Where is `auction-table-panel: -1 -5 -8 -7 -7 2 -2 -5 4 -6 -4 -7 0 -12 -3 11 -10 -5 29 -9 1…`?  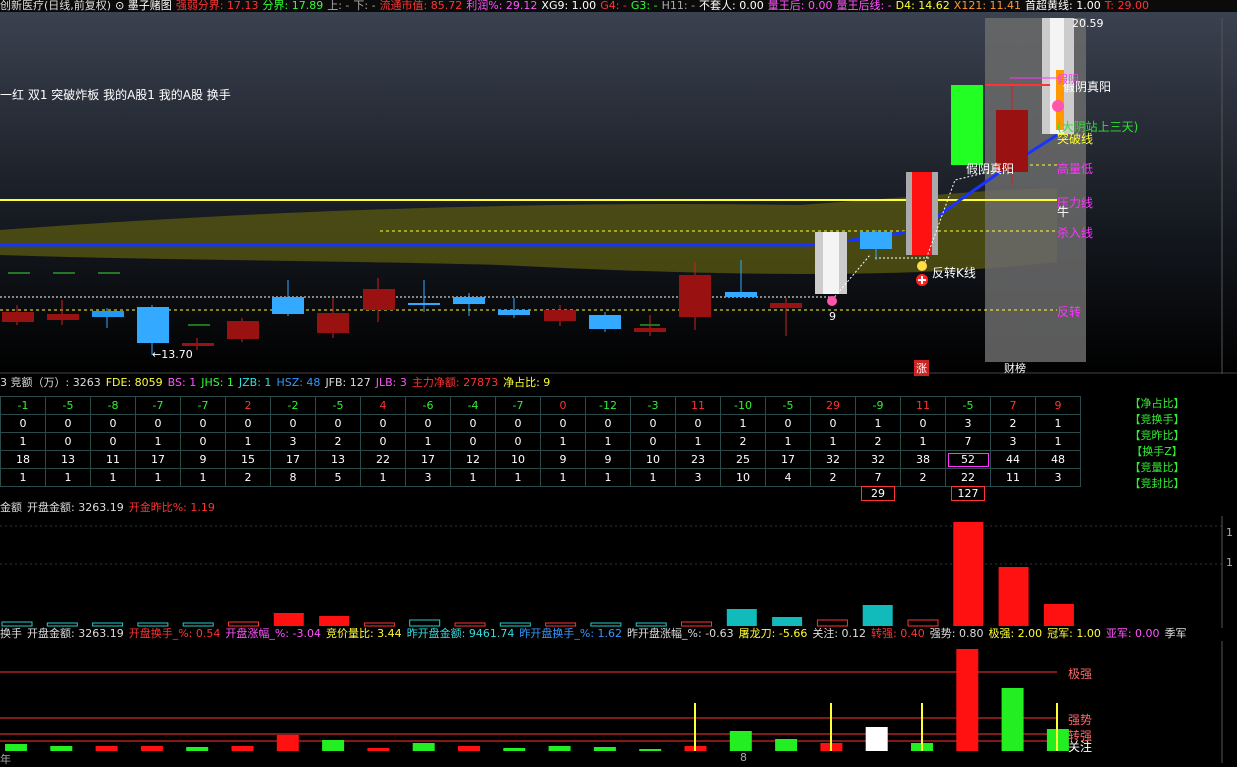
auction-table-panel: -1 -5 -8 -7 -7 2 -2 -5 4 -6 -4 -7 0 -12 -3 11 -10 -5 29 -9 1… is located at coordinates (618, 445).